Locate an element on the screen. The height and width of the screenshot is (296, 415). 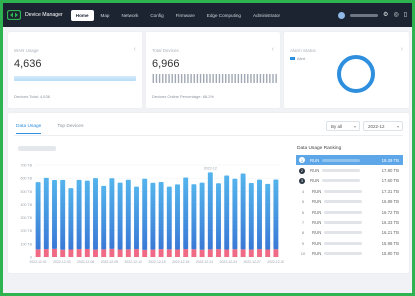
ranking-row: 6 RUN 16.72 TB is located at coordinates (349, 212).